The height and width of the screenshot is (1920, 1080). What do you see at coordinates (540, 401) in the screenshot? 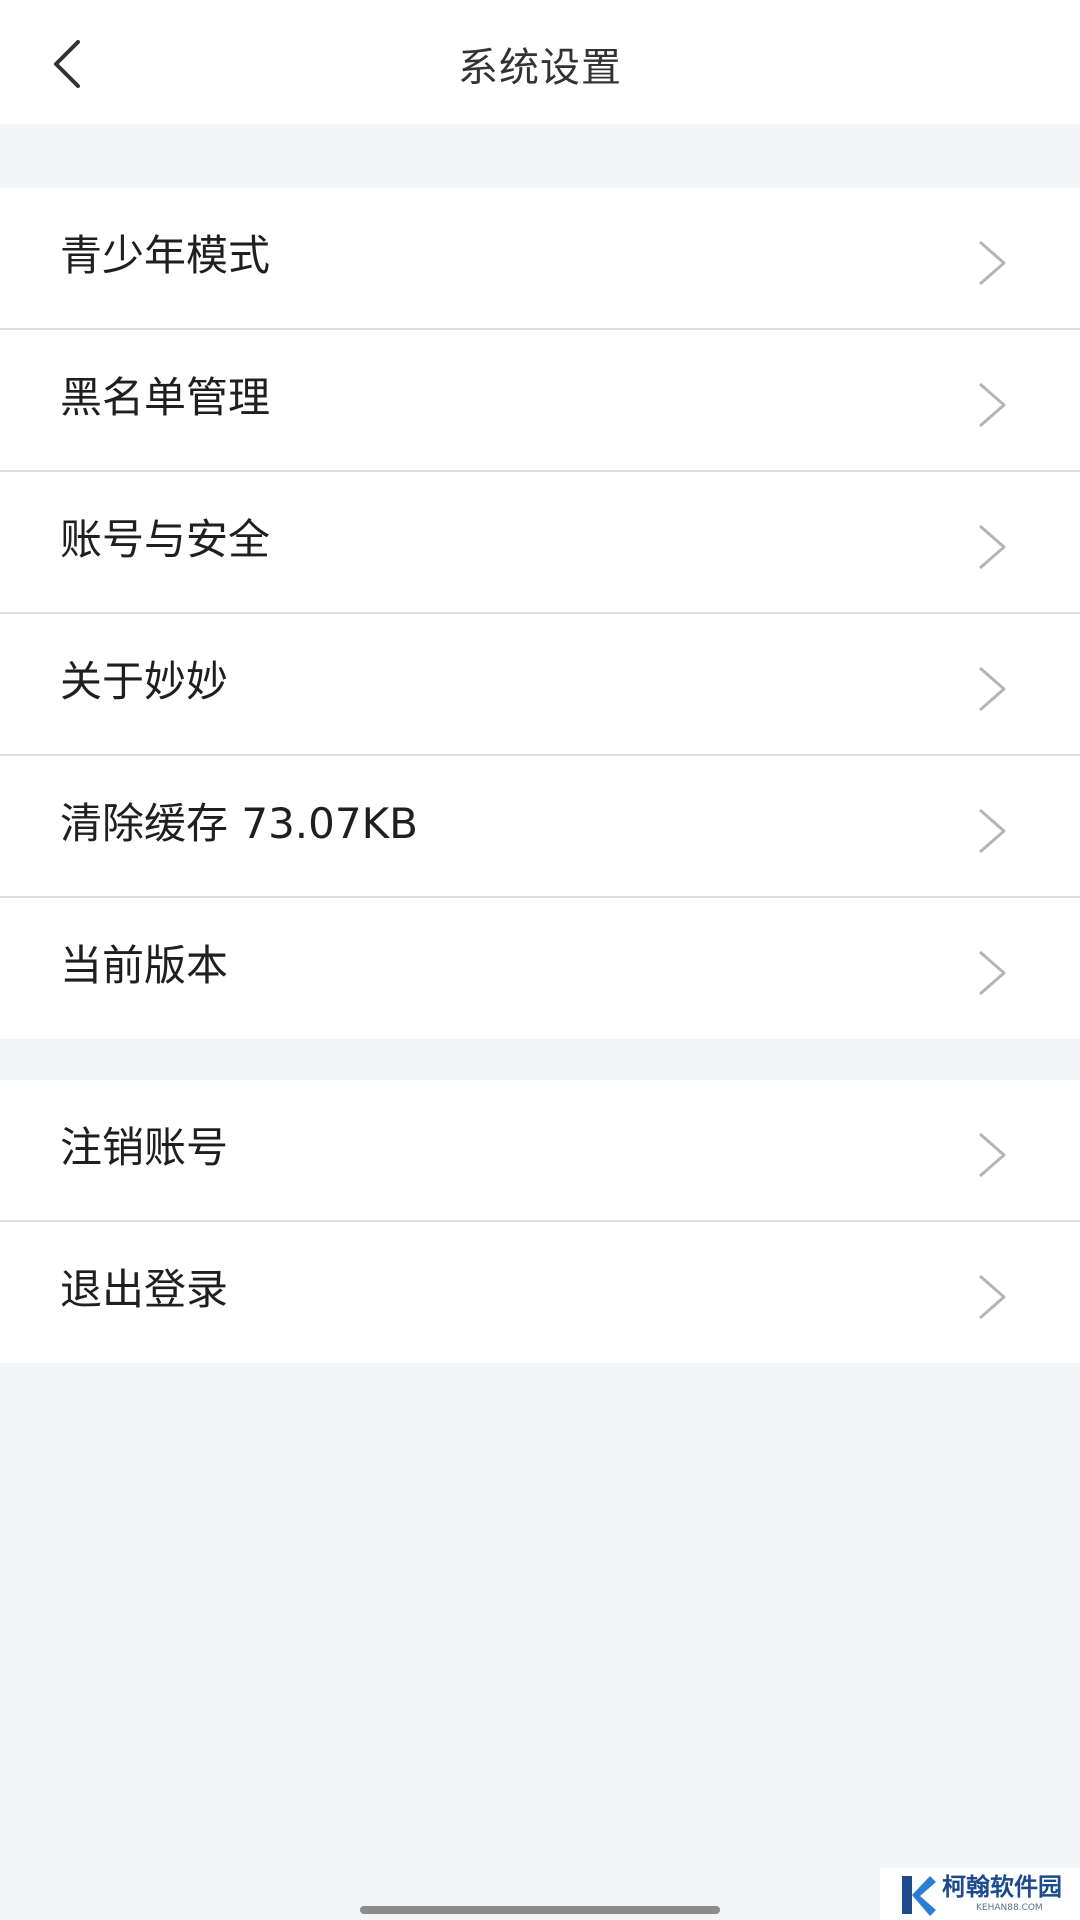
I see `settings-row-blacklist: 黑名单管理` at bounding box center [540, 401].